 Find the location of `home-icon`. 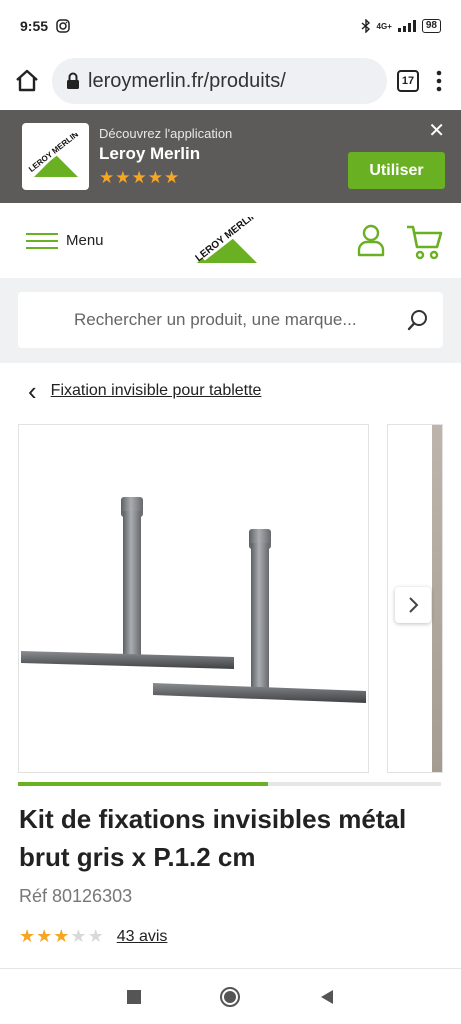

home-icon is located at coordinates (27, 81).